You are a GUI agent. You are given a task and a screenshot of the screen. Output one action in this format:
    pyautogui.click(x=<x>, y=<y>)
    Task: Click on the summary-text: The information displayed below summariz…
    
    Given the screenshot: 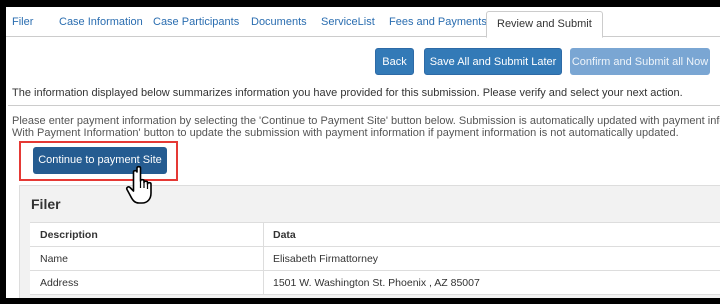 What is the action you would take?
    pyautogui.click(x=347, y=93)
    